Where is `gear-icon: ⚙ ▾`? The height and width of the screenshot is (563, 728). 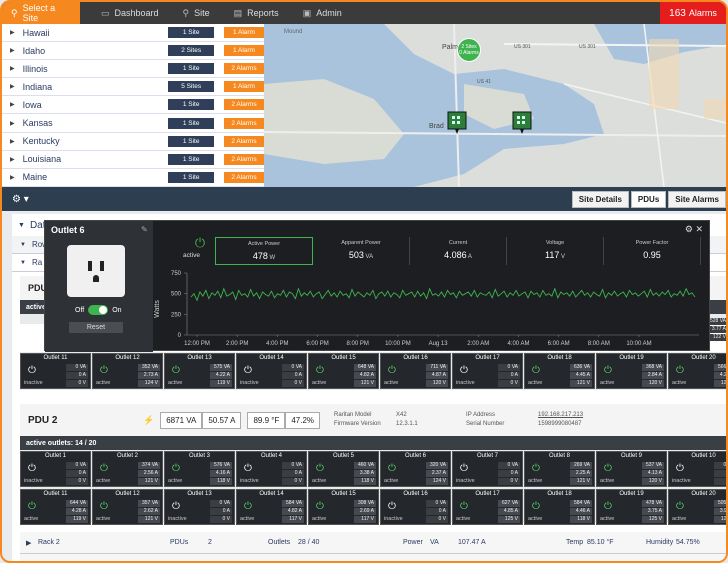
gear-icon: ⚙ ▾ is located at coordinates (20, 199).